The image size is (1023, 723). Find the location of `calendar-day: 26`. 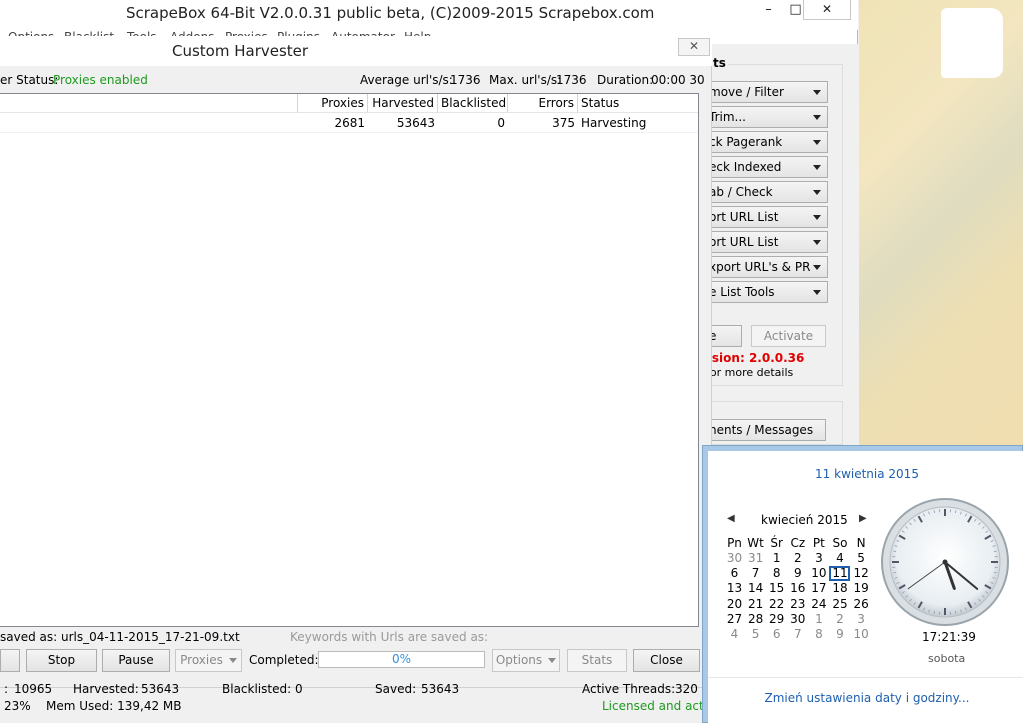

calendar-day: 26 is located at coordinates (861, 604).